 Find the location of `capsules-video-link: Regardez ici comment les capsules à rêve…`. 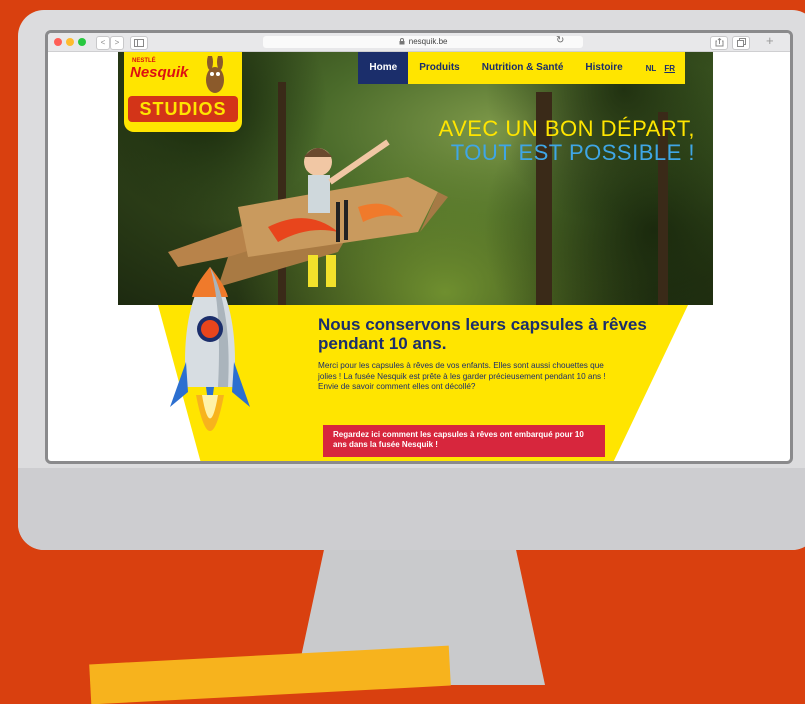

capsules-video-link: Regardez ici comment les capsules à rêve… is located at coordinates (464, 441).